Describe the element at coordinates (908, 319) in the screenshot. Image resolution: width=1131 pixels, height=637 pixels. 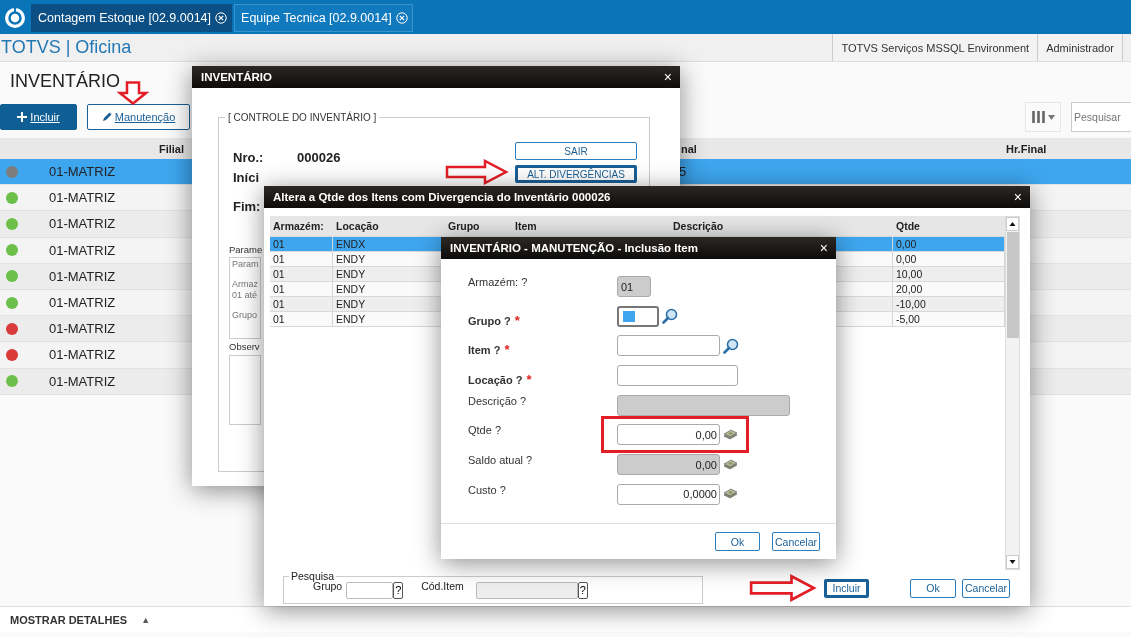
I see `table-cell: -5,00` at that location.